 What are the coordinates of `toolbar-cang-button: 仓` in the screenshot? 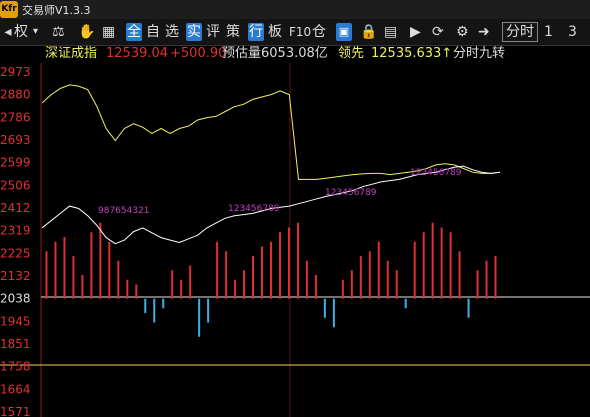 It's located at (319, 32).